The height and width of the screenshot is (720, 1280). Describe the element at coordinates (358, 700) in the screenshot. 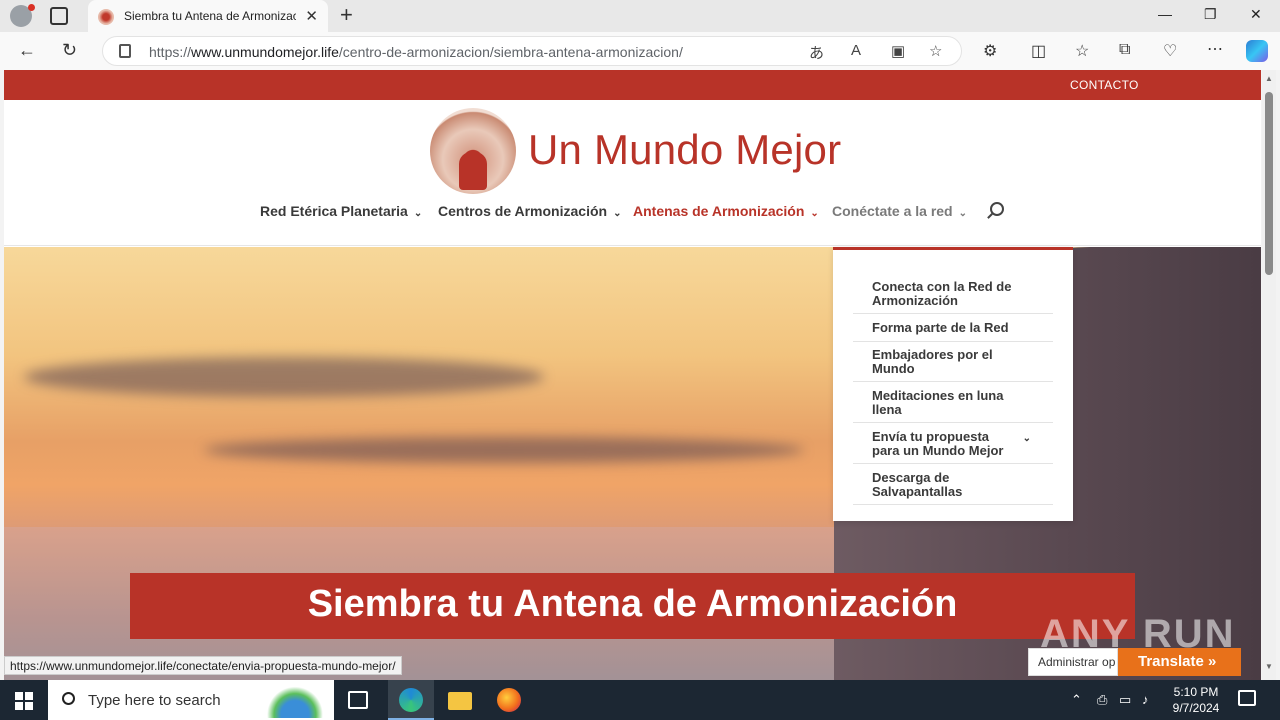

I see `task-view-icon` at that location.